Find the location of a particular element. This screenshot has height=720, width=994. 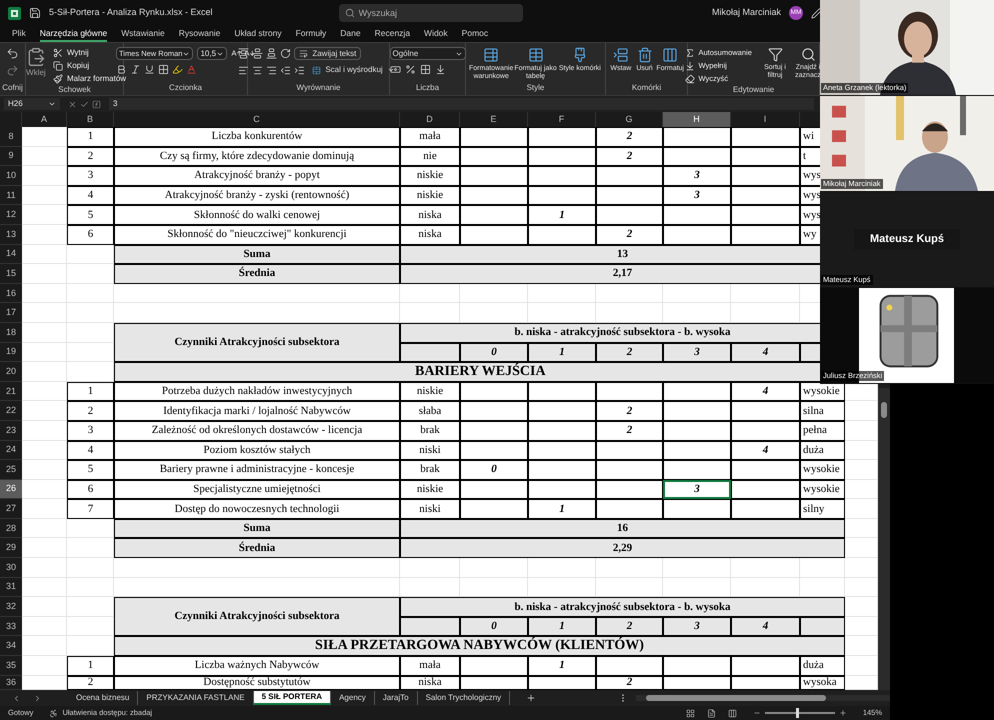

number-format-select: Ogólne is located at coordinates (428, 53).